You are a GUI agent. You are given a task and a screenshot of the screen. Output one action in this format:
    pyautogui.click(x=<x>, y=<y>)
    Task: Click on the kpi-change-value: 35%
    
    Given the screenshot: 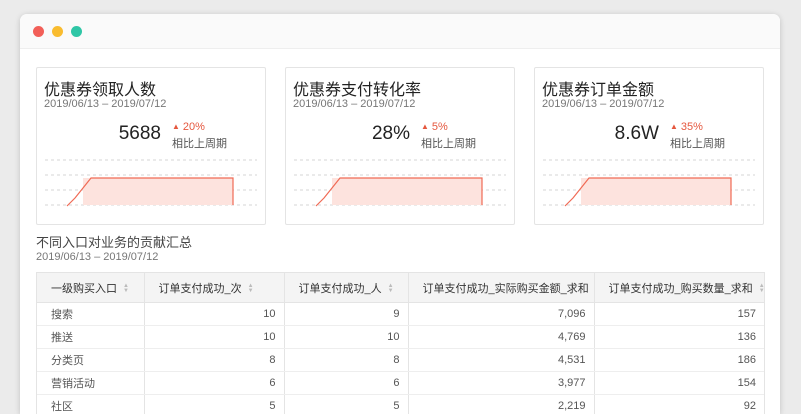 What is the action you would take?
    pyautogui.click(x=692, y=127)
    